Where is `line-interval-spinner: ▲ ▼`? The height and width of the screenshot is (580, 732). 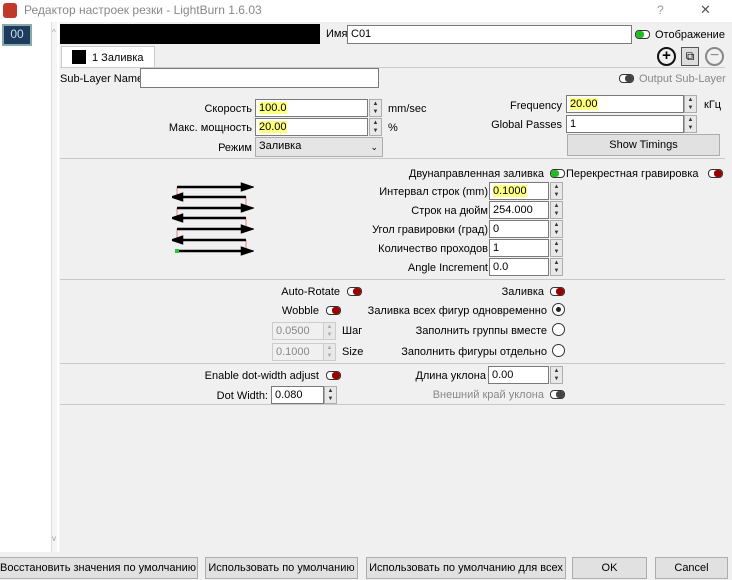
line-interval-spinner: ▲ ▼ is located at coordinates (556, 191).